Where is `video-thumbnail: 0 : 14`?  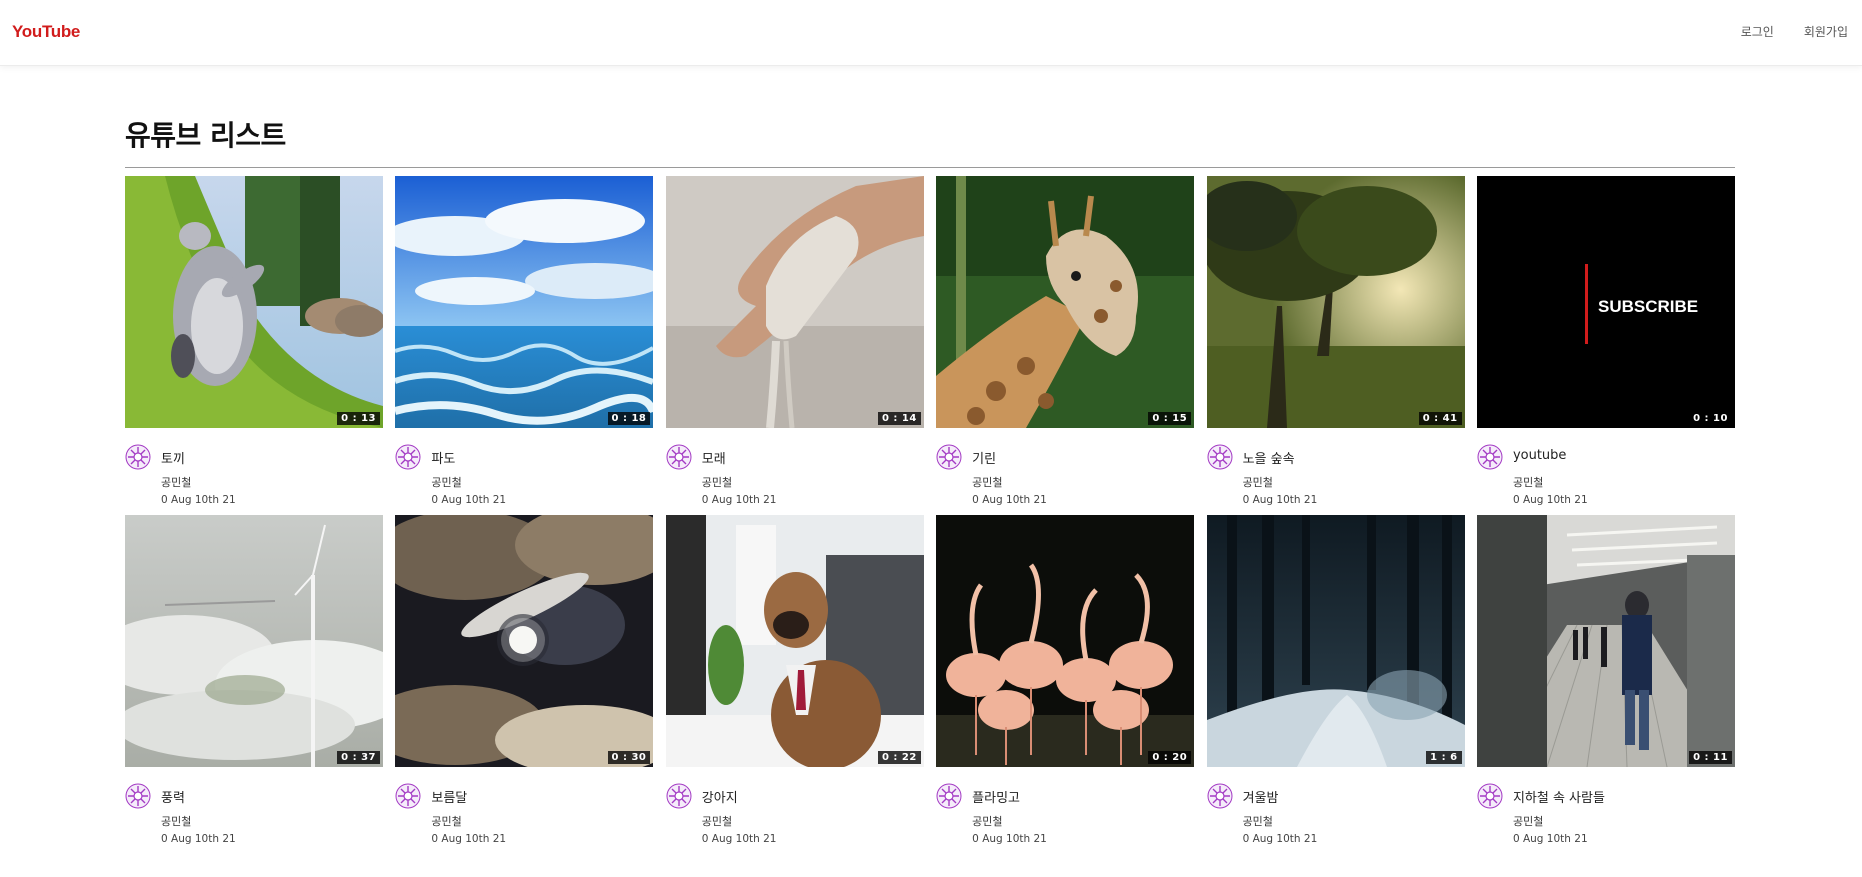
video-thumbnail: 0 : 14 is located at coordinates (794, 302).